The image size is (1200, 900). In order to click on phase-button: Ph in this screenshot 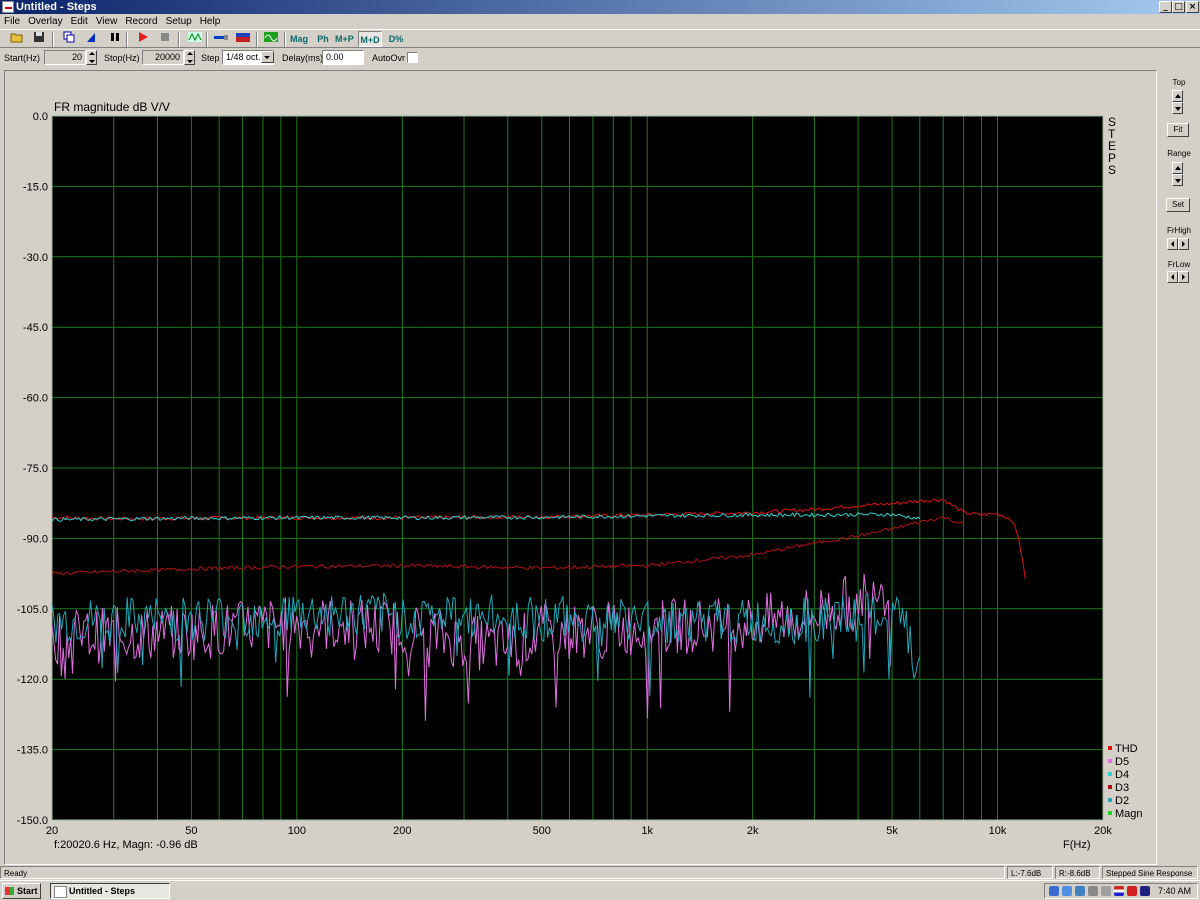, I will do `click(323, 39)`.